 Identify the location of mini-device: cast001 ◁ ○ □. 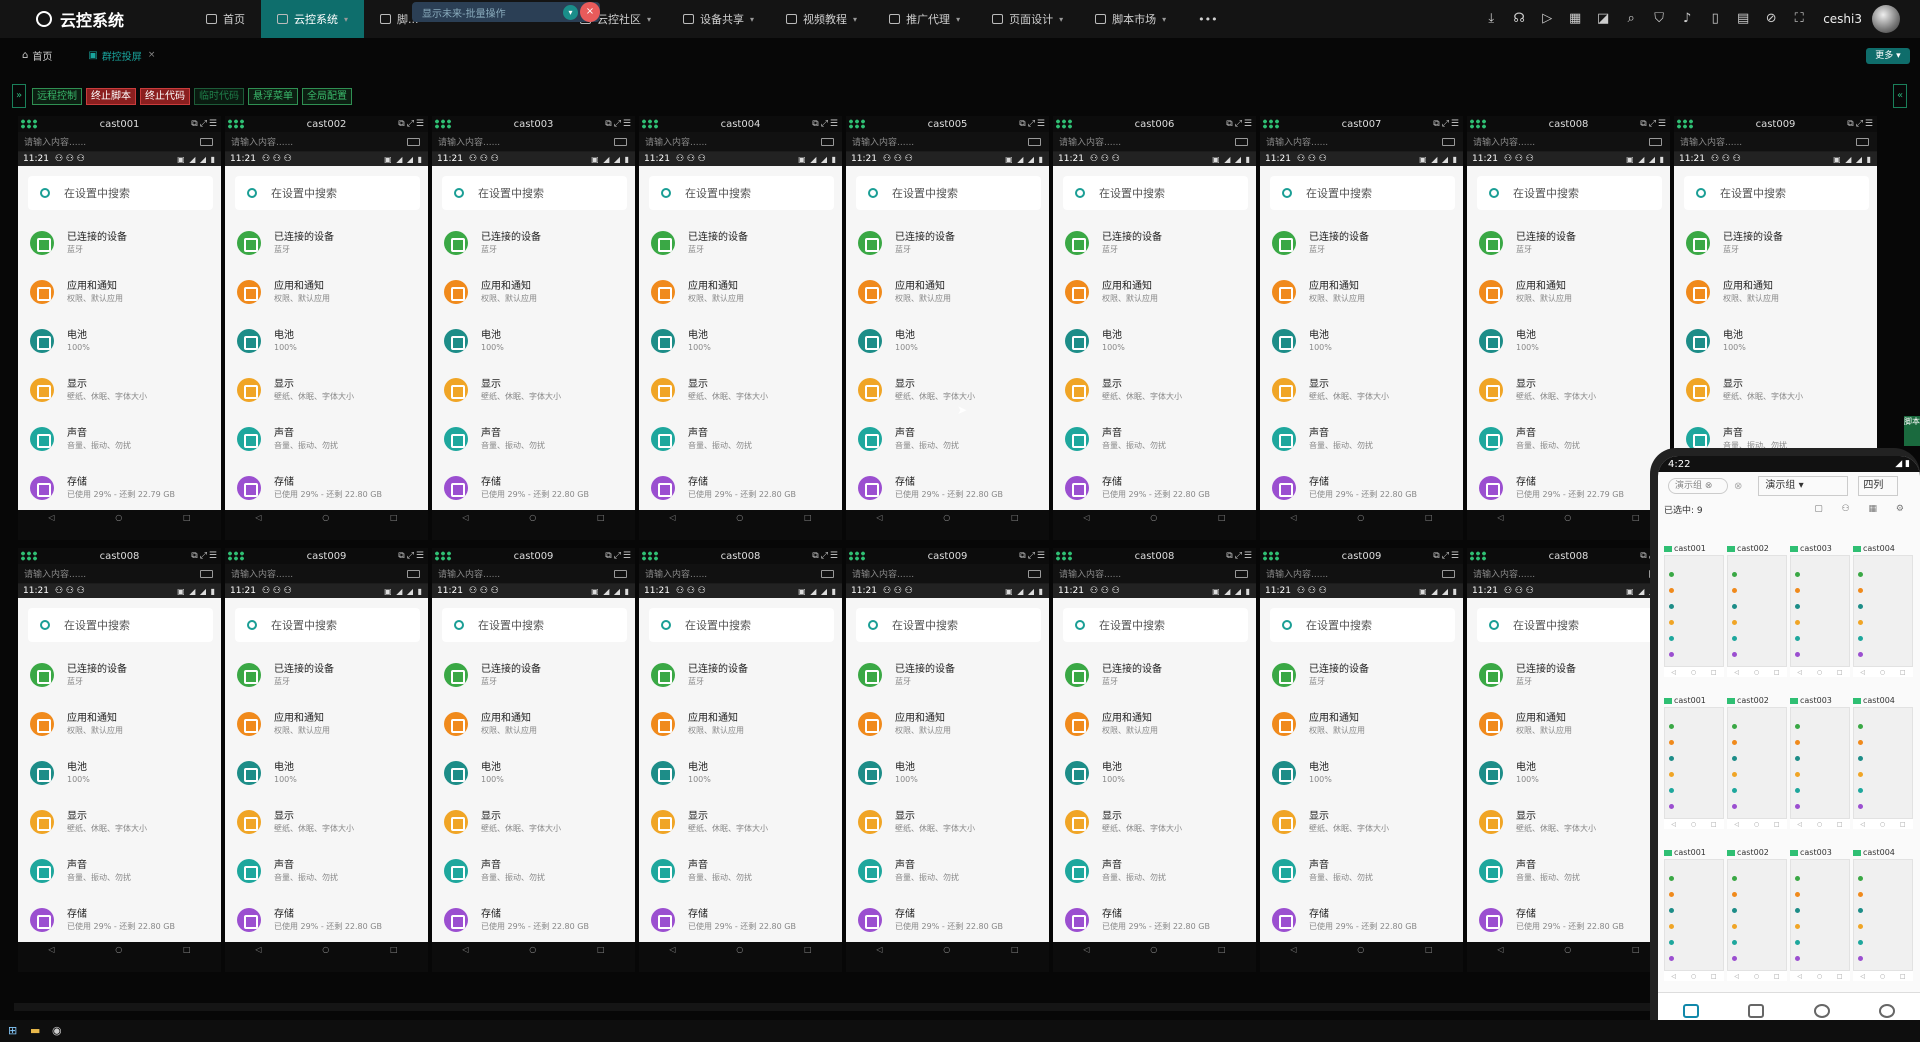
(1694, 615).